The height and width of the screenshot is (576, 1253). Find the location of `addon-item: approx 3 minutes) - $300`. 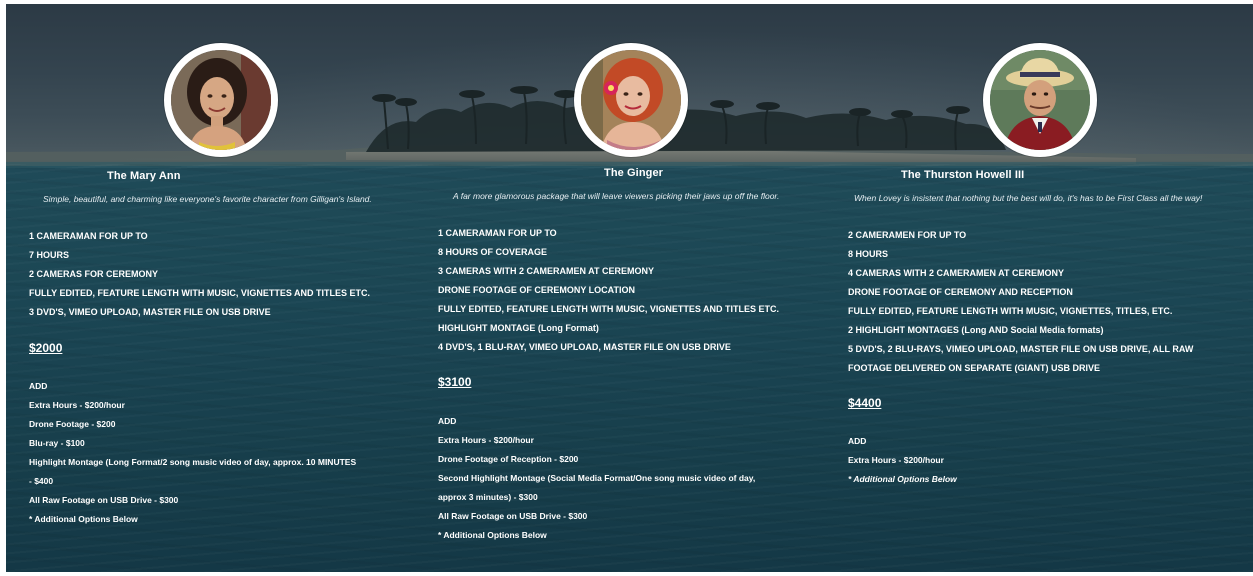

addon-item: approx 3 minutes) - $300 is located at coordinates (488, 497).